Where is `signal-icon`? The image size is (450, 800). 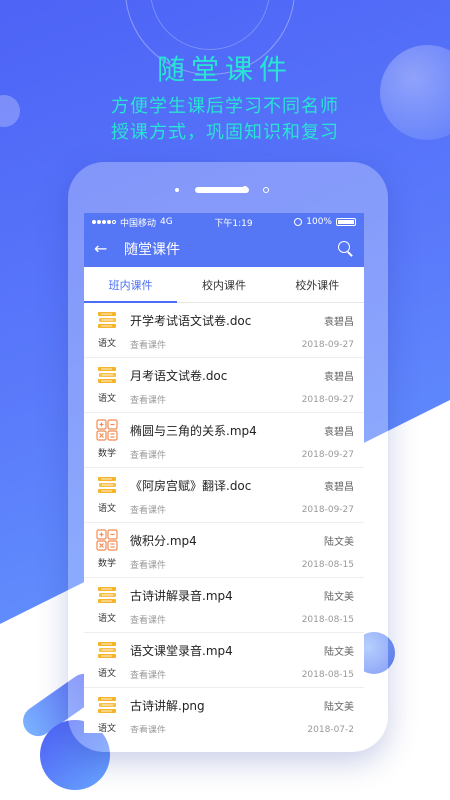 signal-icon is located at coordinates (104, 222).